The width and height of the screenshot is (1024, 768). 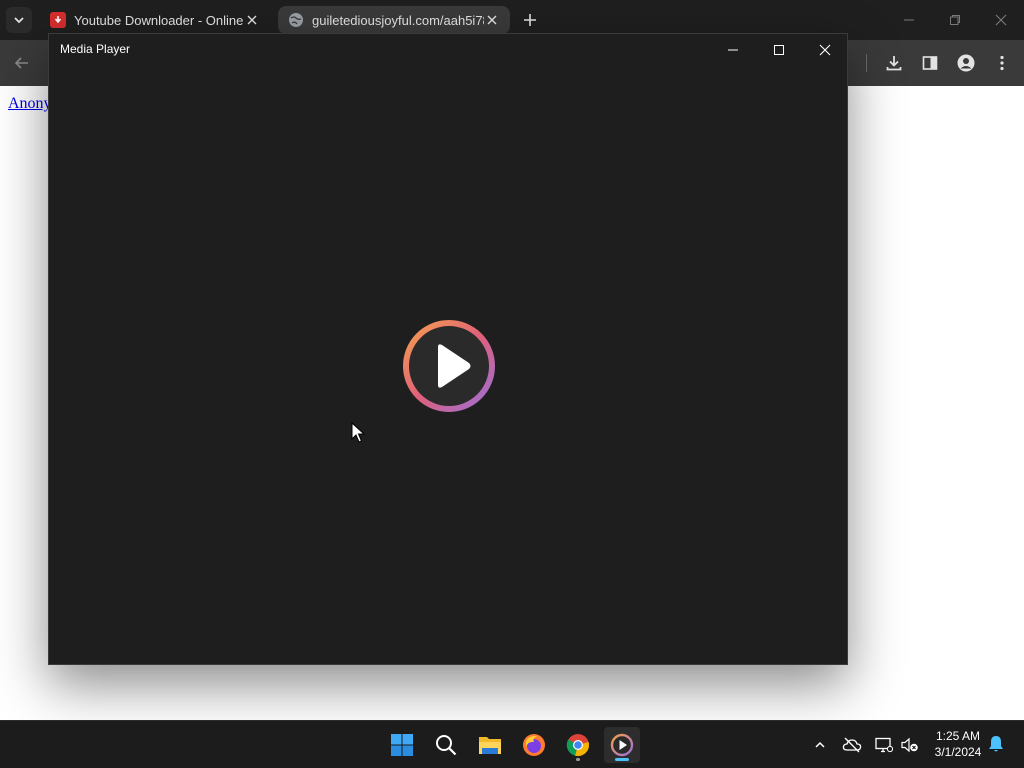 I want to click on taskbar-chrome, so click(x=578, y=745).